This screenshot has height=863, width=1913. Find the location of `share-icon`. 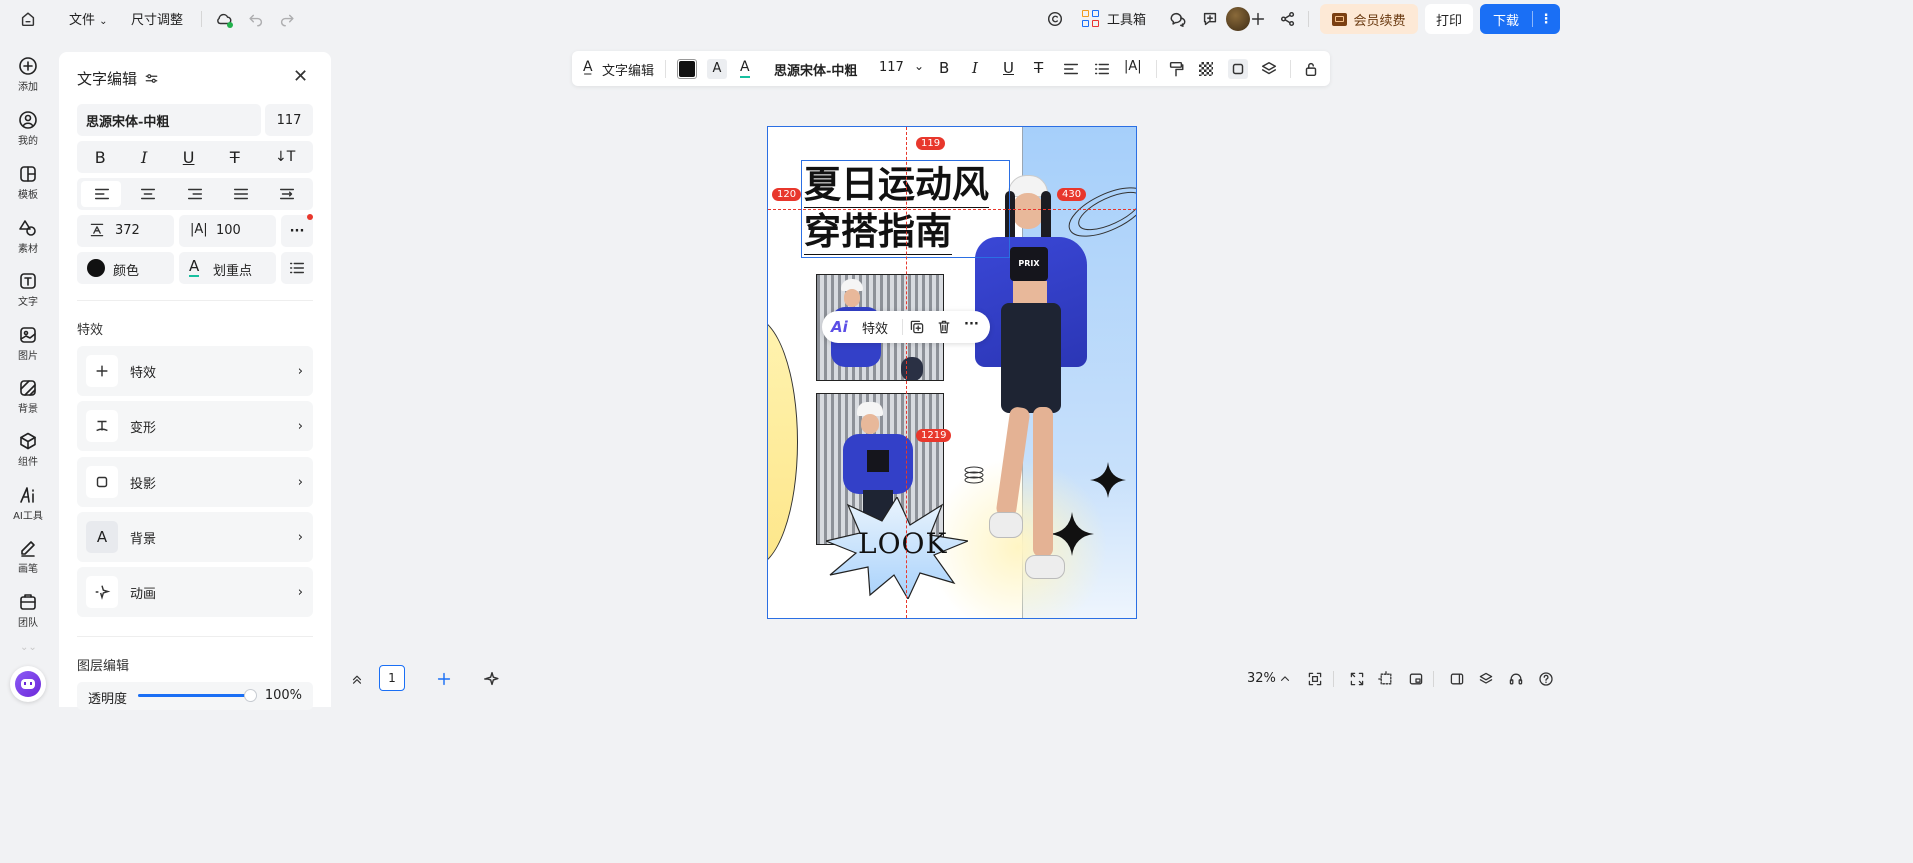

share-icon is located at coordinates (1288, 19).